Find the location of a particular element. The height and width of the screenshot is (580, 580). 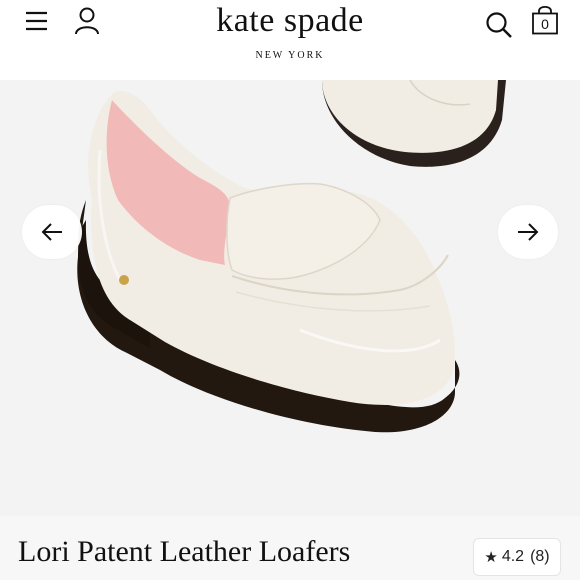

rating-value: 4.2 is located at coordinates (513, 556).